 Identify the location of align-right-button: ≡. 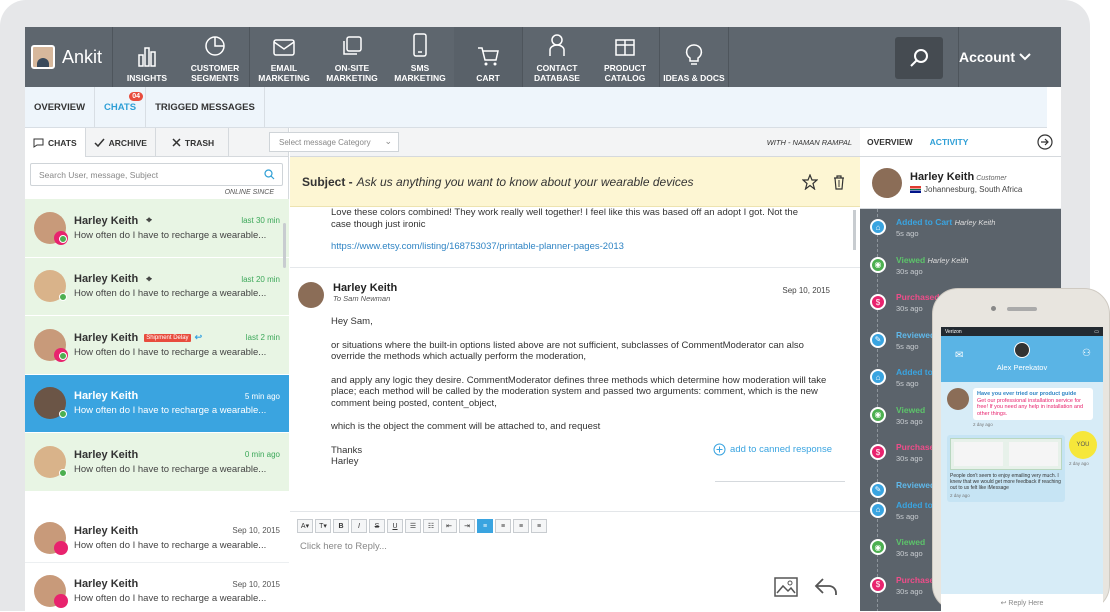
(521, 526).